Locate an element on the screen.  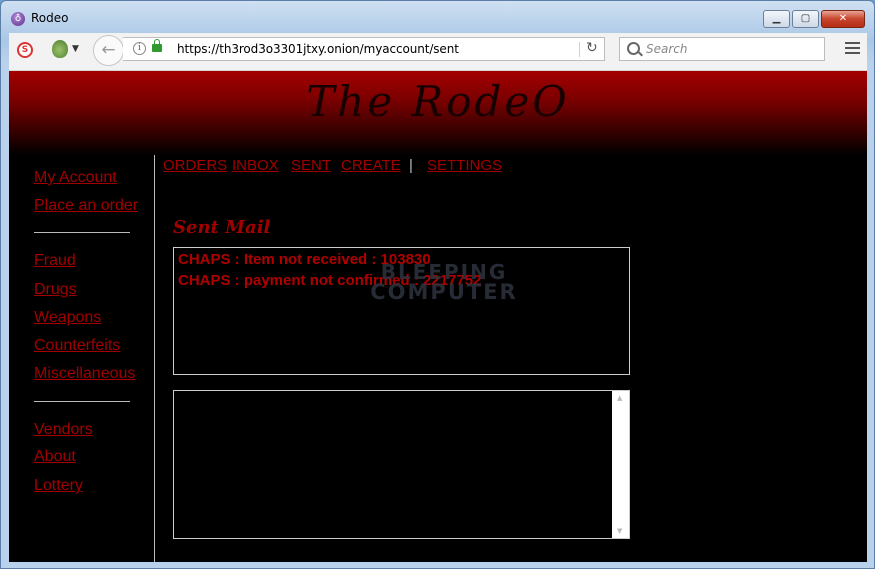
site-logo-title: The RodeO is located at coordinates (438, 101).